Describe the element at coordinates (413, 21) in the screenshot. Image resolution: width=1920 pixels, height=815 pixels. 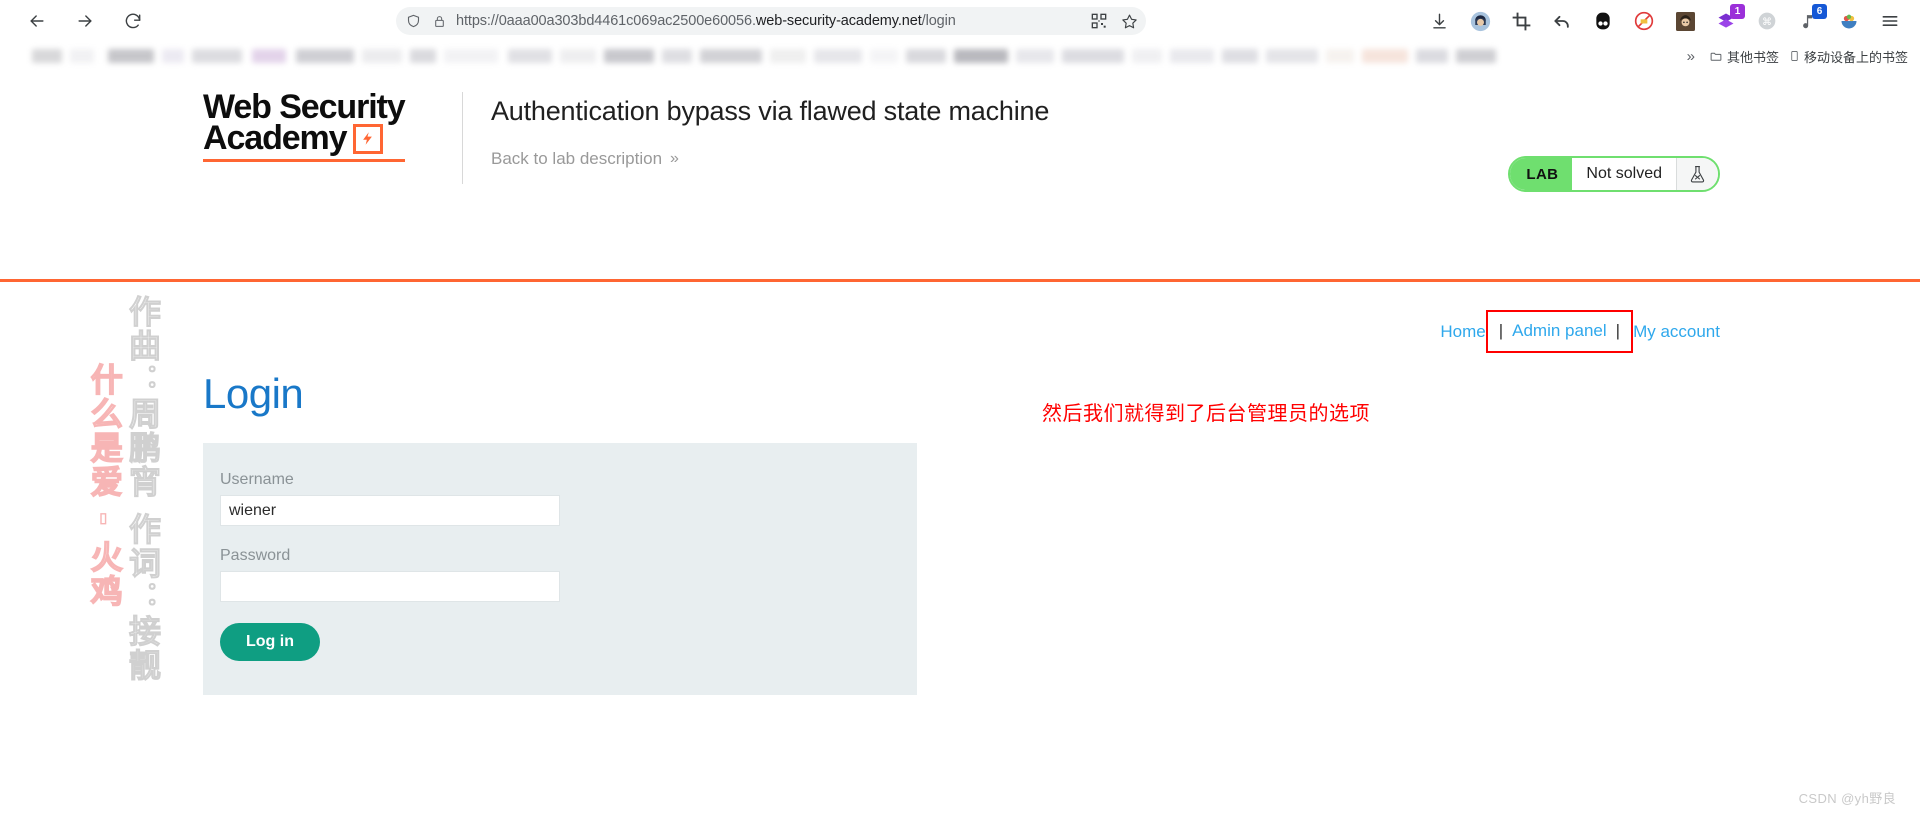
I see `tracker-shield-icon` at that location.